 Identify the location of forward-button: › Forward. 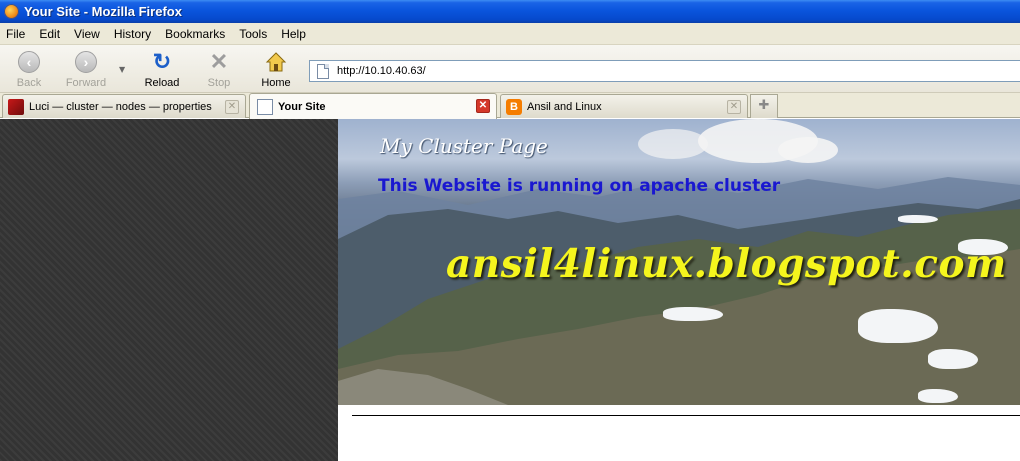
(86, 71).